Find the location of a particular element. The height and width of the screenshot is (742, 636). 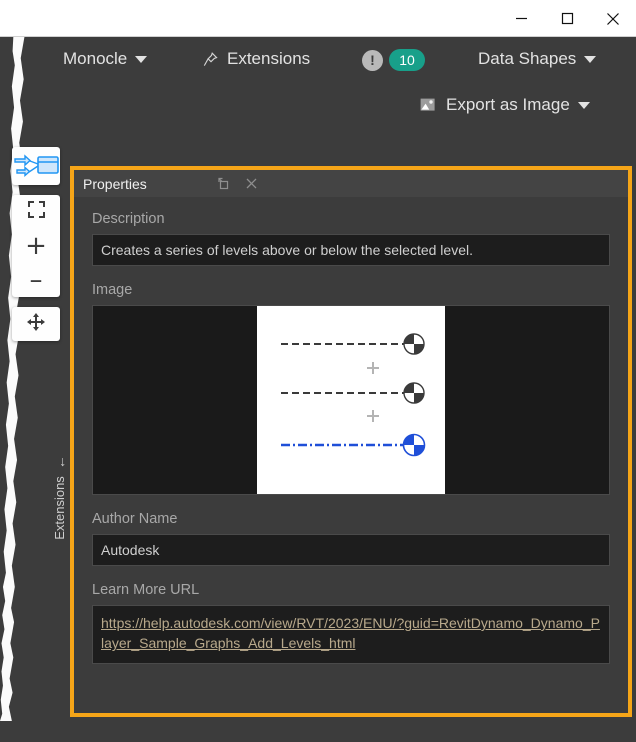

pan-button is located at coordinates (36, 324).